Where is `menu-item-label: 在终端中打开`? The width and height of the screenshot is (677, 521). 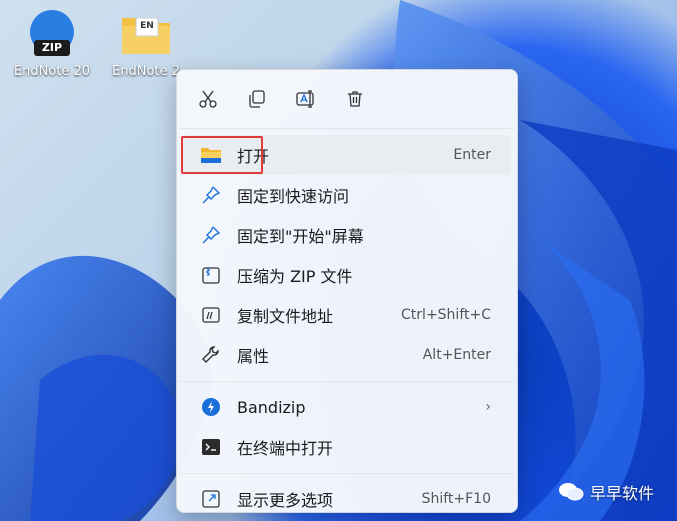 menu-item-label: 在终端中打开 is located at coordinates (285, 448).